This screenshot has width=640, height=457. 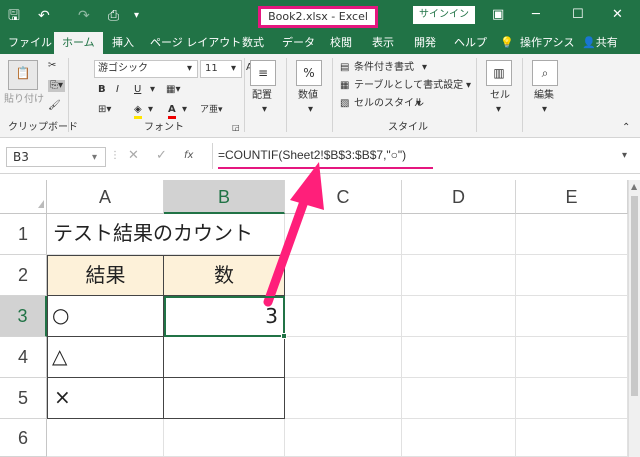 I want to click on alignment-icon: ≡, so click(x=263, y=73).